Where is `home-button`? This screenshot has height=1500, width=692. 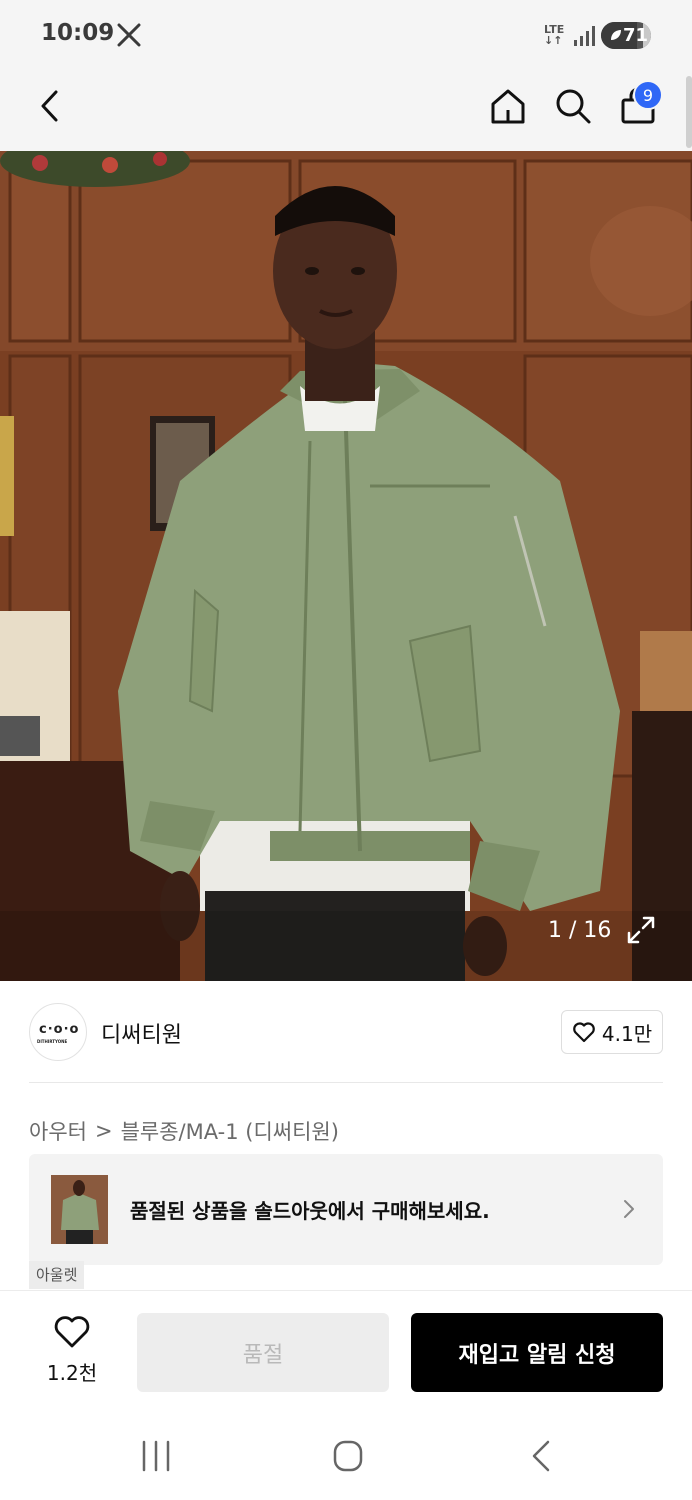
home-button is located at coordinates (508, 106).